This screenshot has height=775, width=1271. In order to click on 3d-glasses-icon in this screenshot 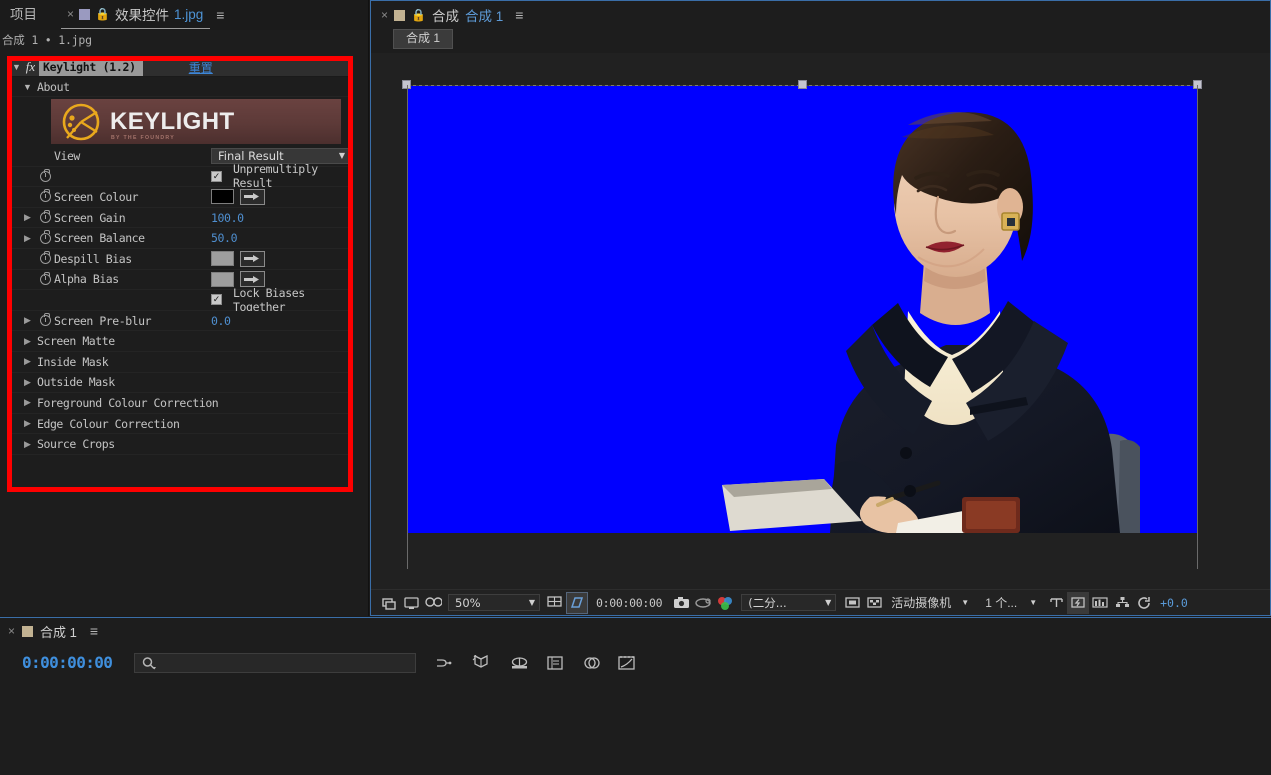, I will do `click(433, 603)`.